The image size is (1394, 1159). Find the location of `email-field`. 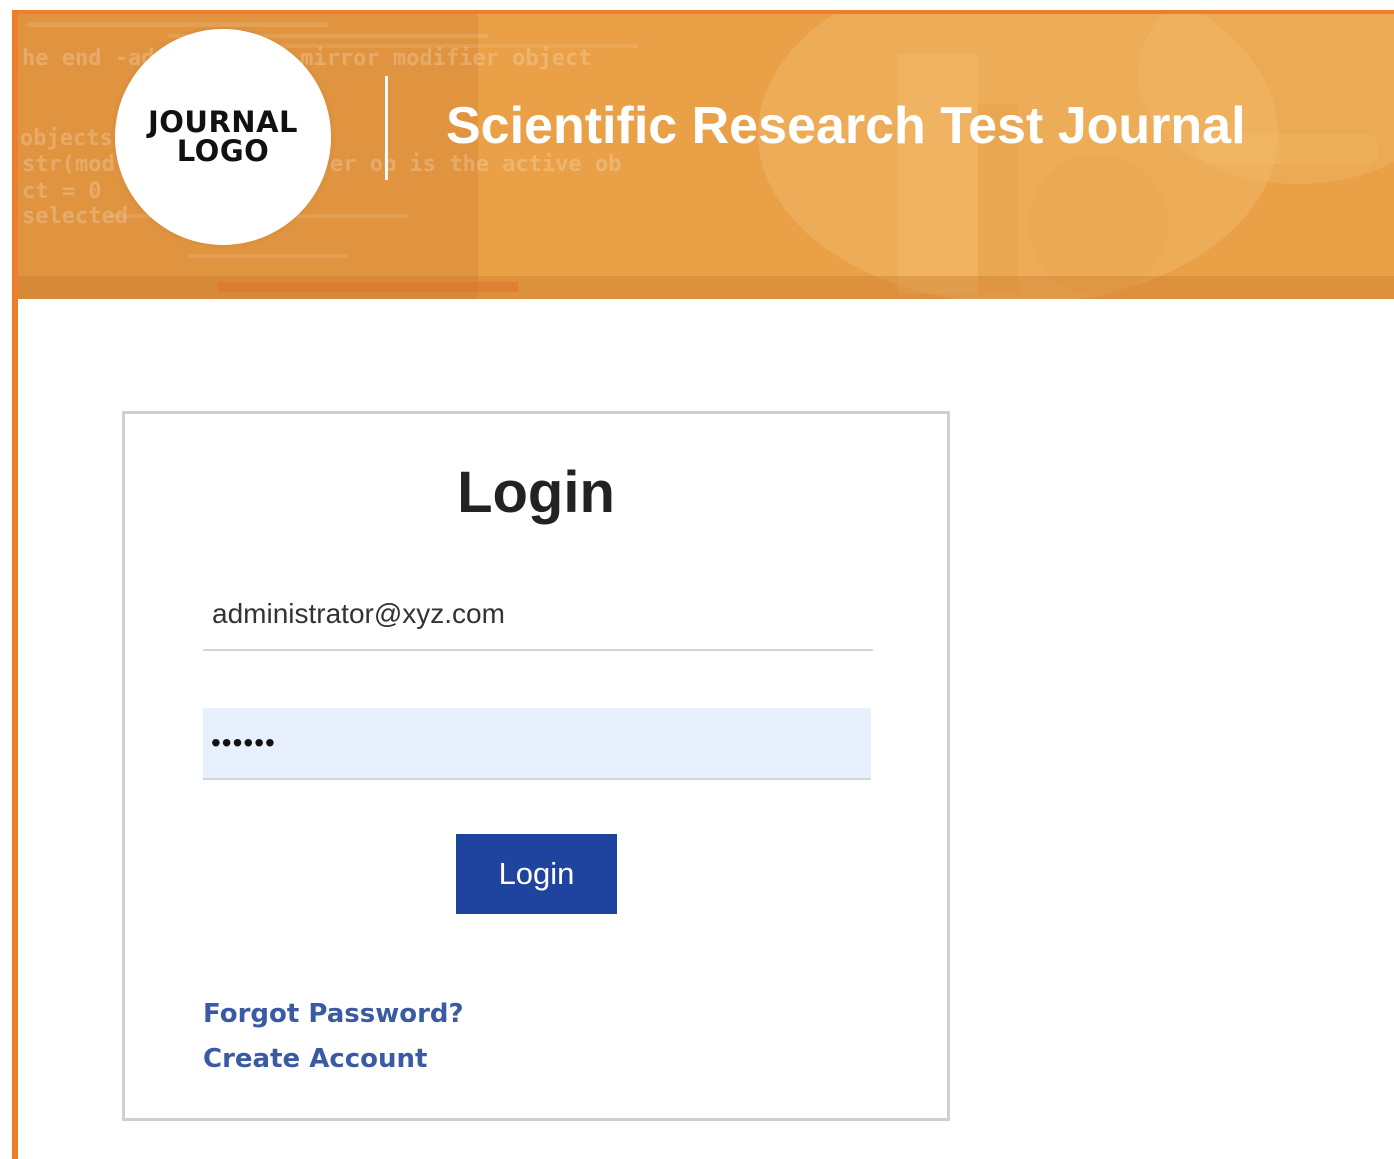

email-field is located at coordinates (538, 615).